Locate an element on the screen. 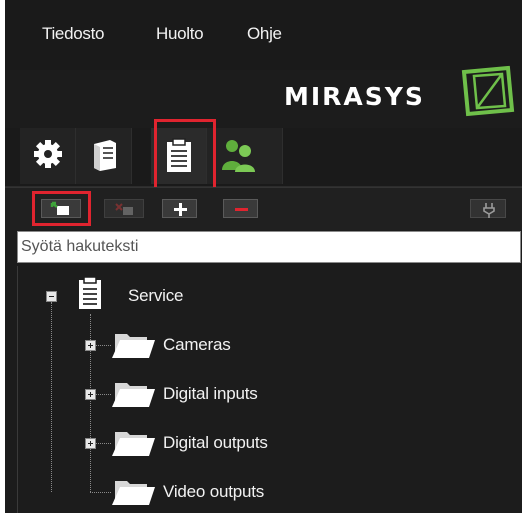 This screenshot has height=513, width=528. menu-bar: Tiedosto Huolto Ohje is located at coordinates (263, 35).